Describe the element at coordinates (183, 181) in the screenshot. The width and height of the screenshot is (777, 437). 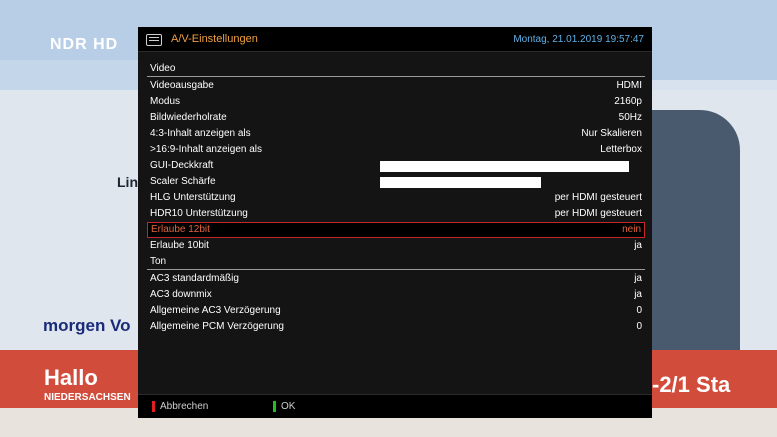
I see `setting-label: Scaler Schärfe` at that location.